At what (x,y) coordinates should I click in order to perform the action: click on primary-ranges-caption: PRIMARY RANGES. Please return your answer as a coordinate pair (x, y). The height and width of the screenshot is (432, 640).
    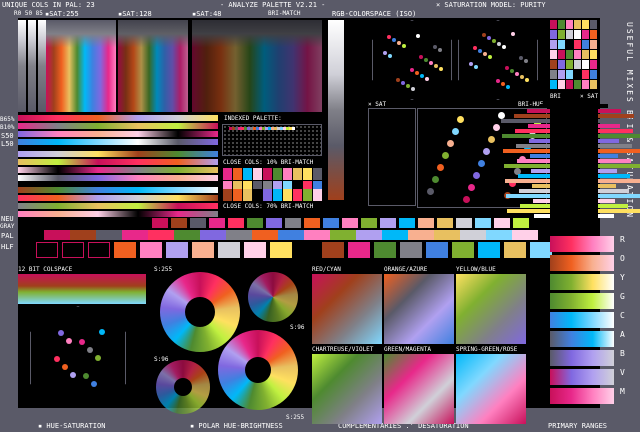
    Looking at the image, I should click on (578, 426).